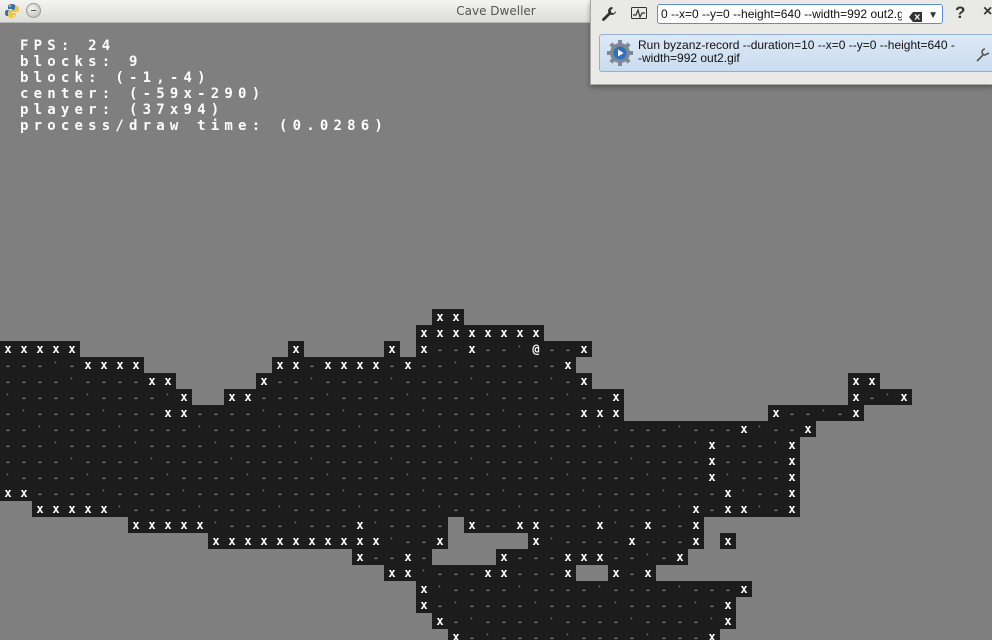 The width and height of the screenshot is (992, 640). I want to click on wrench-icon, so click(609, 16).